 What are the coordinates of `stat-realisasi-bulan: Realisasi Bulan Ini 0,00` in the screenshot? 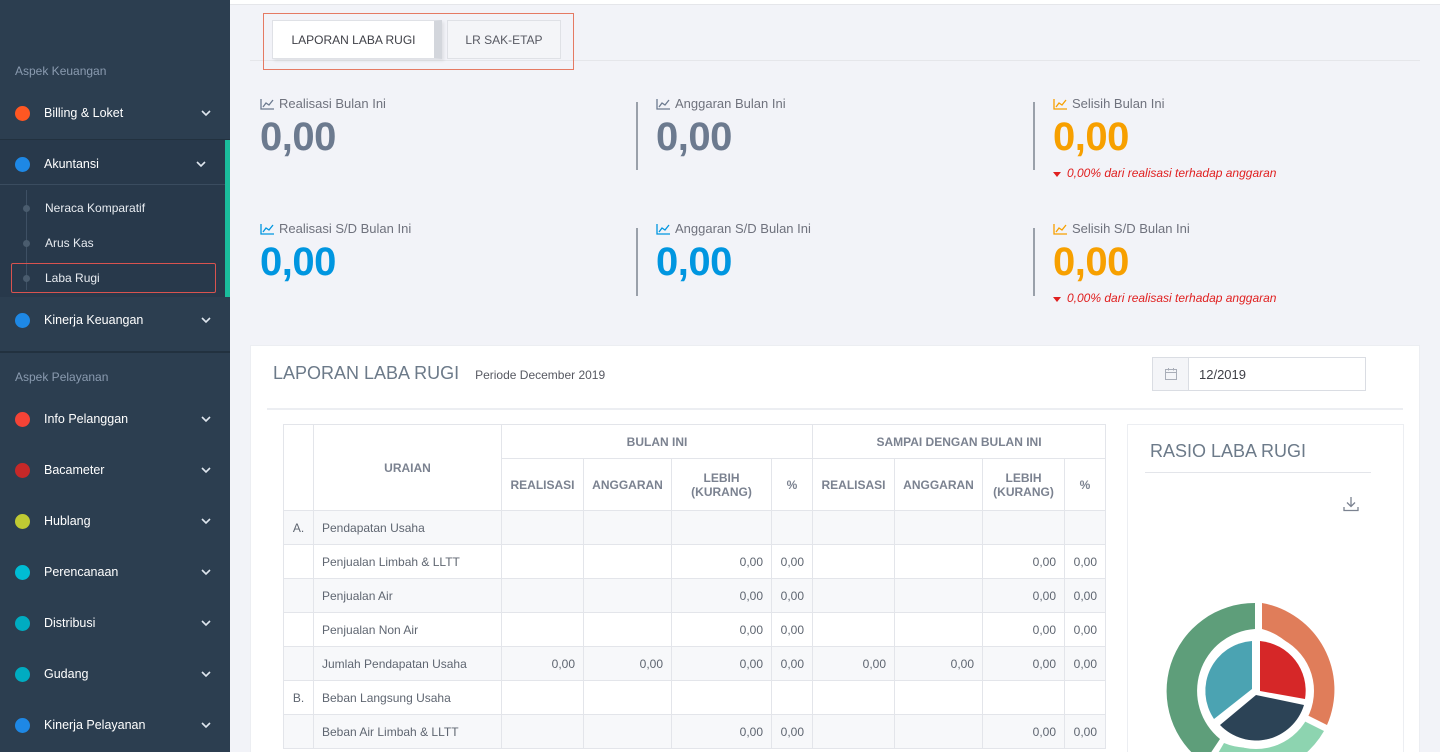 It's located at (323, 128).